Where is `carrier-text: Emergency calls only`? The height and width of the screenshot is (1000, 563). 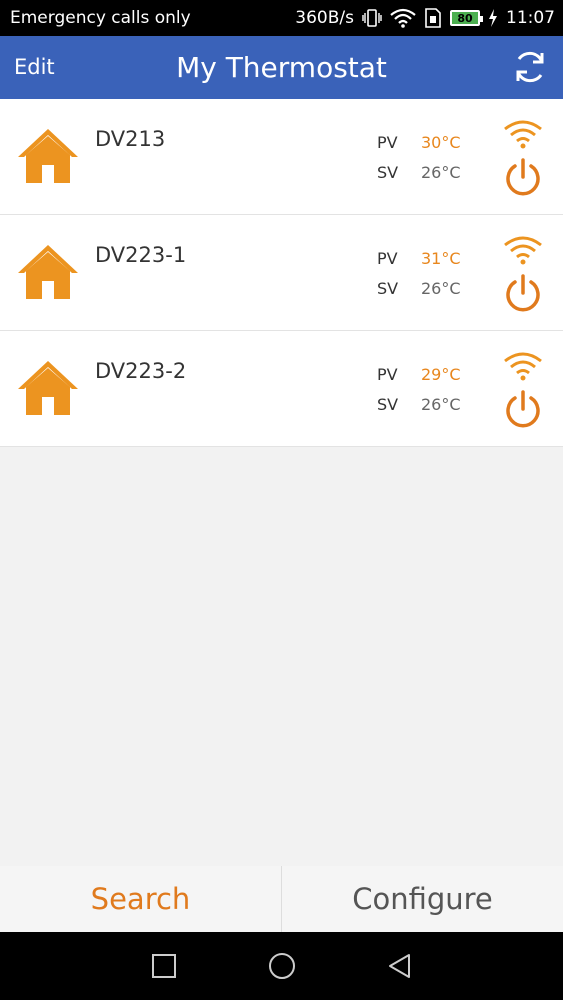 carrier-text: Emergency calls only is located at coordinates (100, 18).